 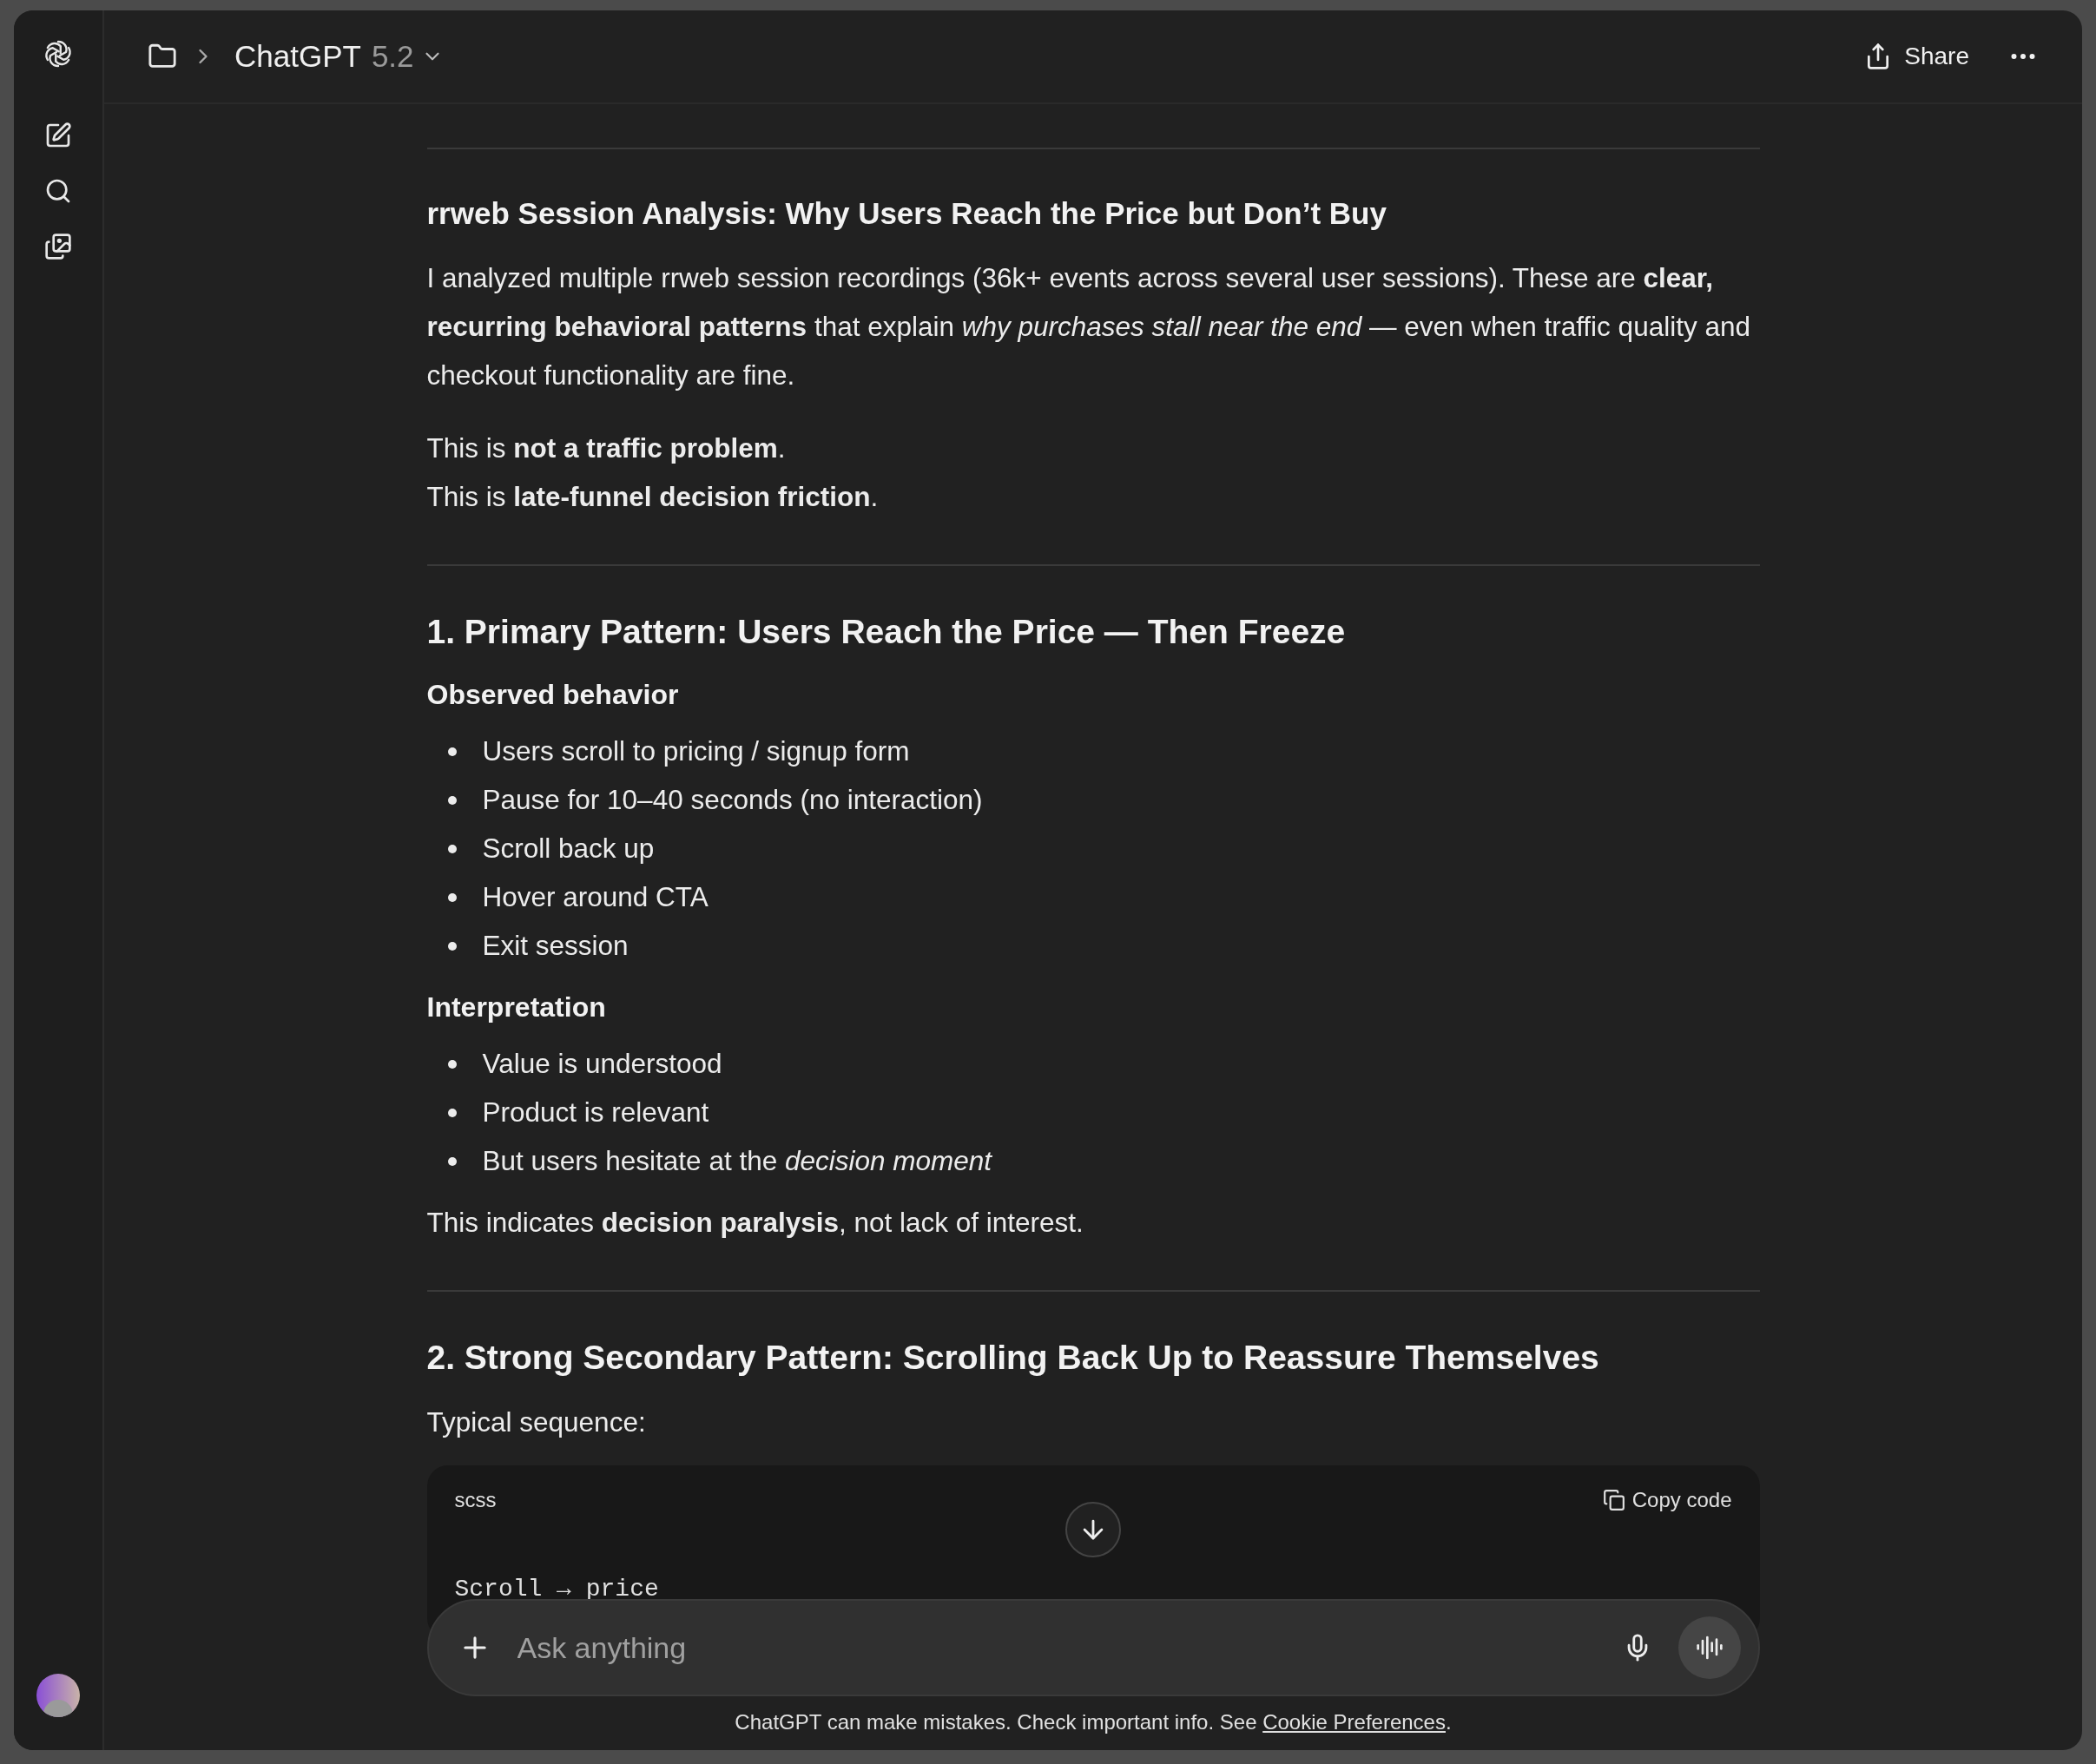 I want to click on list-item: Users scroll to pricing / signup form, so click(x=696, y=752).